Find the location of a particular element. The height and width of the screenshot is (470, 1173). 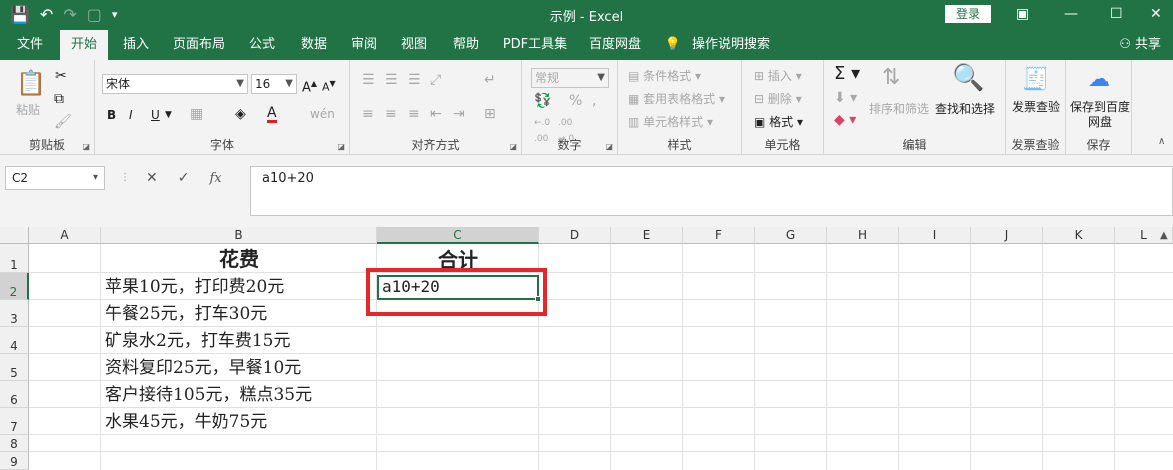

tab-insert: 插入 is located at coordinates (136, 45).